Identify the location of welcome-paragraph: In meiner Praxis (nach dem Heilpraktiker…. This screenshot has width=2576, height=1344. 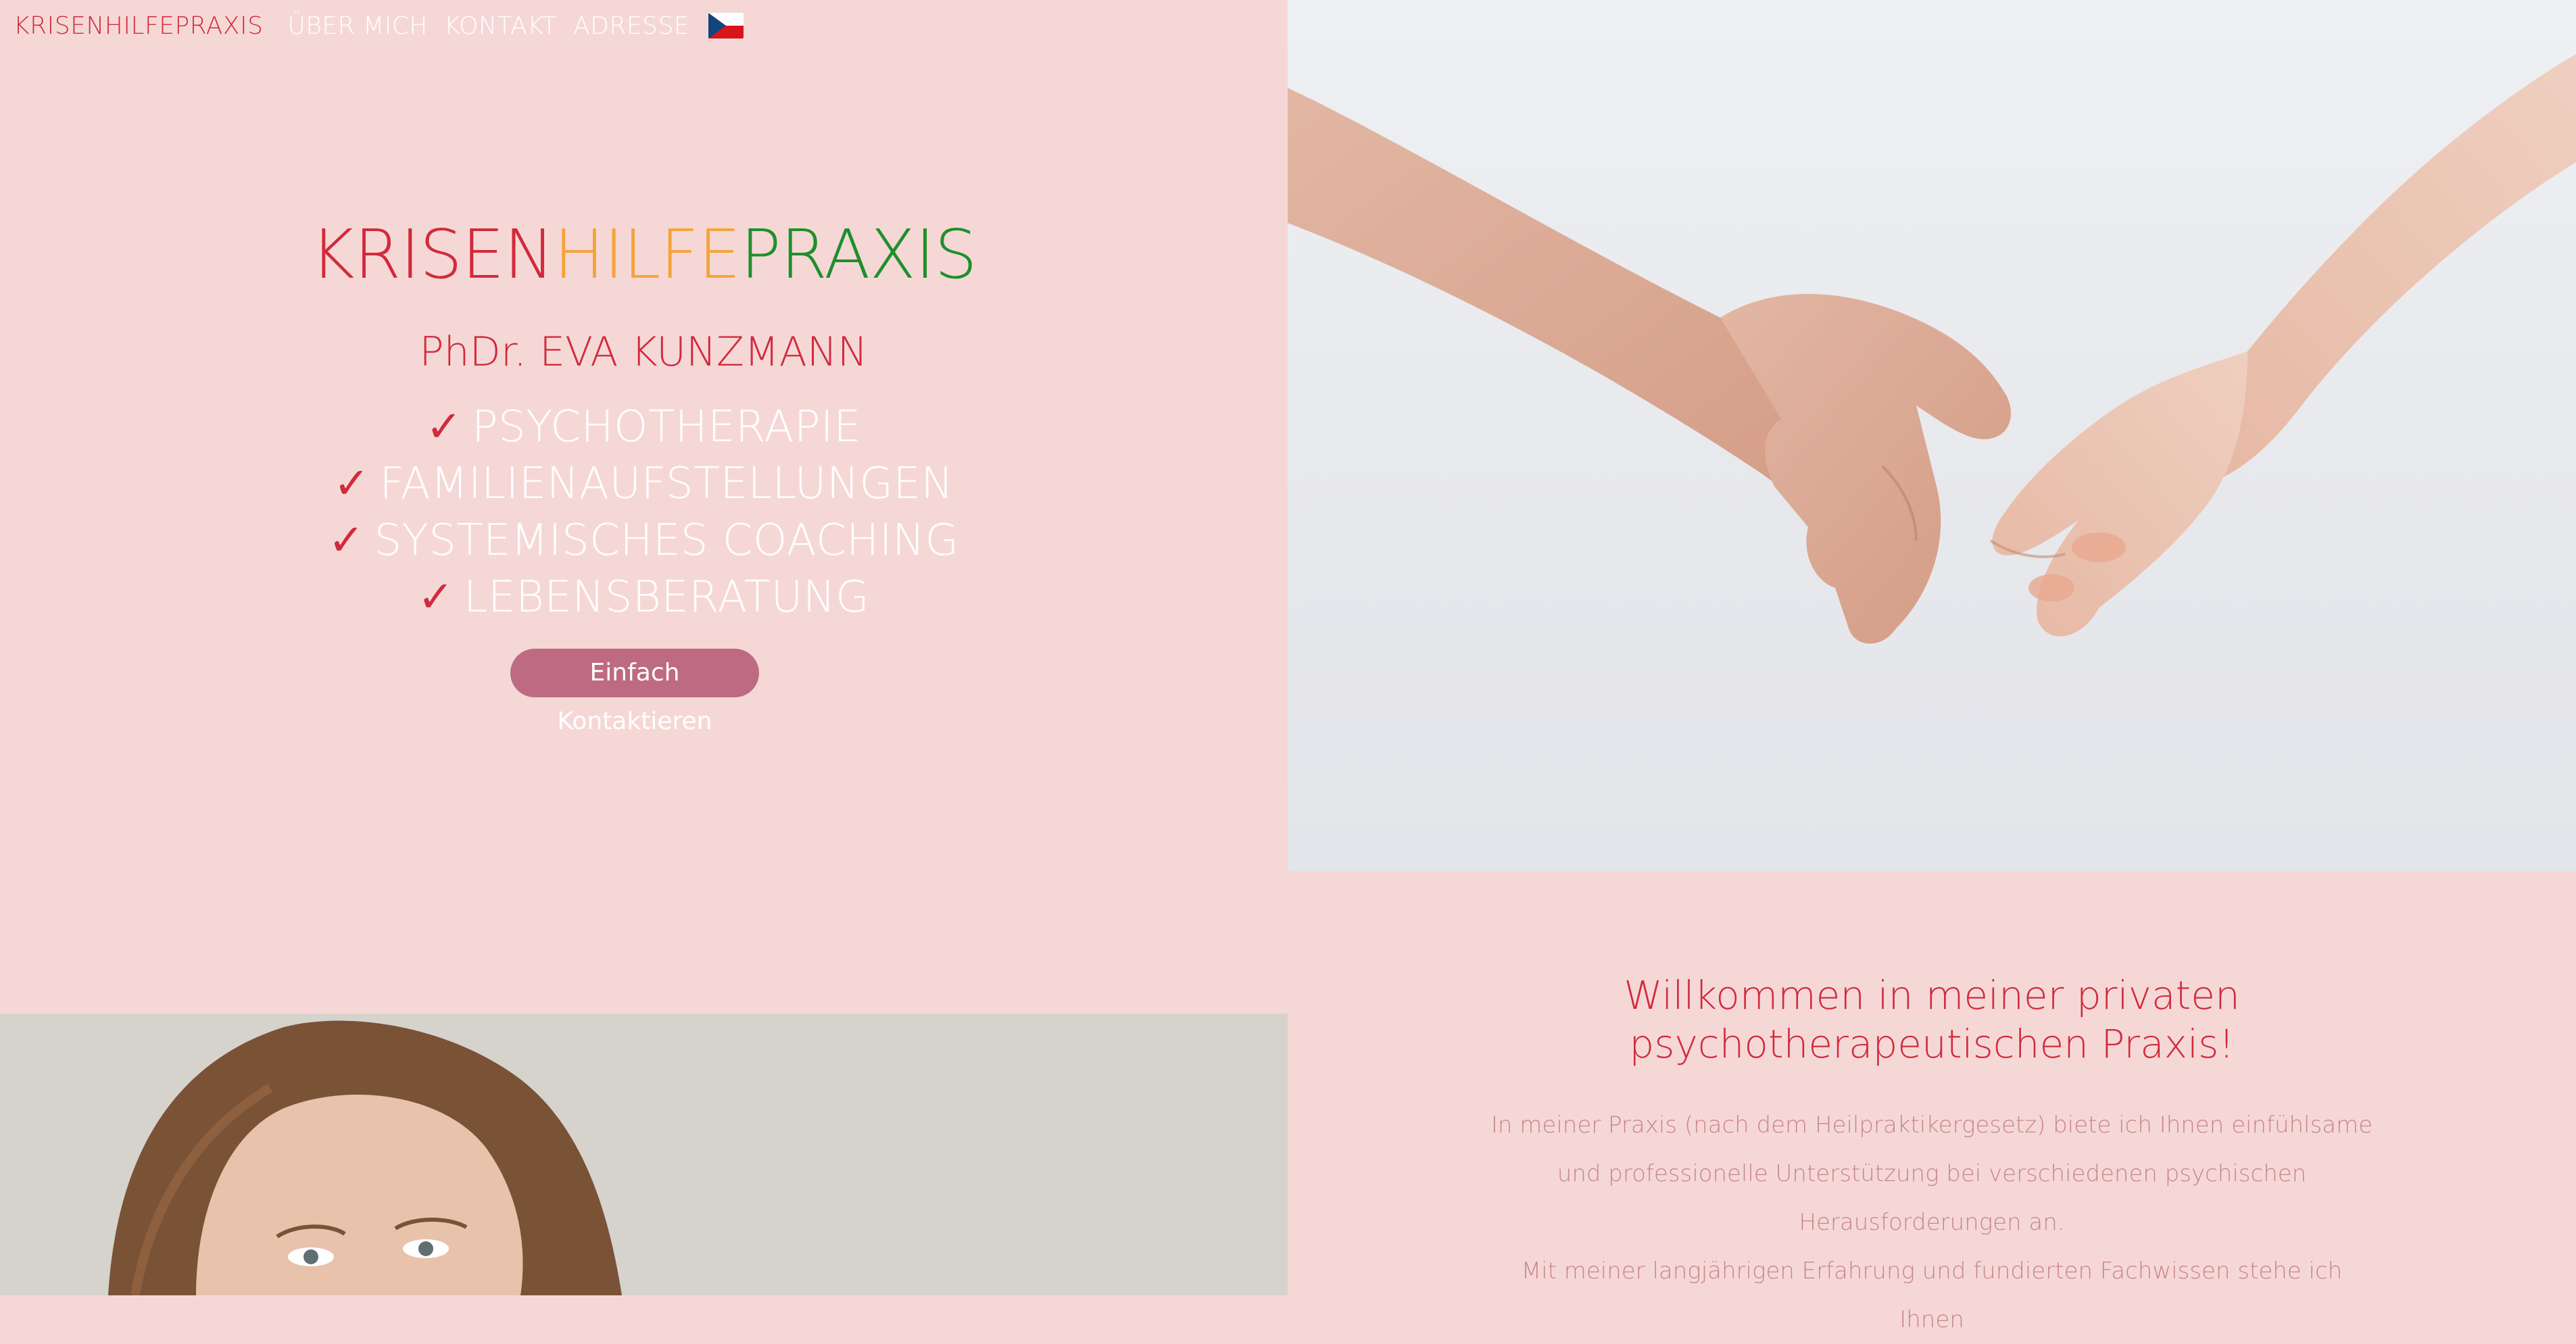
(1932, 1222).